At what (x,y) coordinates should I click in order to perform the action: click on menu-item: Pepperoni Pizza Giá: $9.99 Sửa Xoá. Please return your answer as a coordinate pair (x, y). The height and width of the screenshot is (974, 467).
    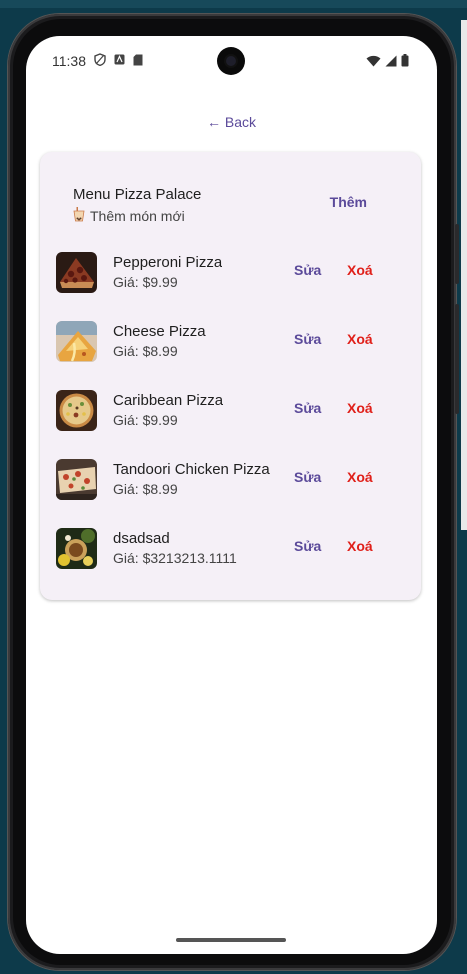
    Looking at the image, I should click on (231, 273).